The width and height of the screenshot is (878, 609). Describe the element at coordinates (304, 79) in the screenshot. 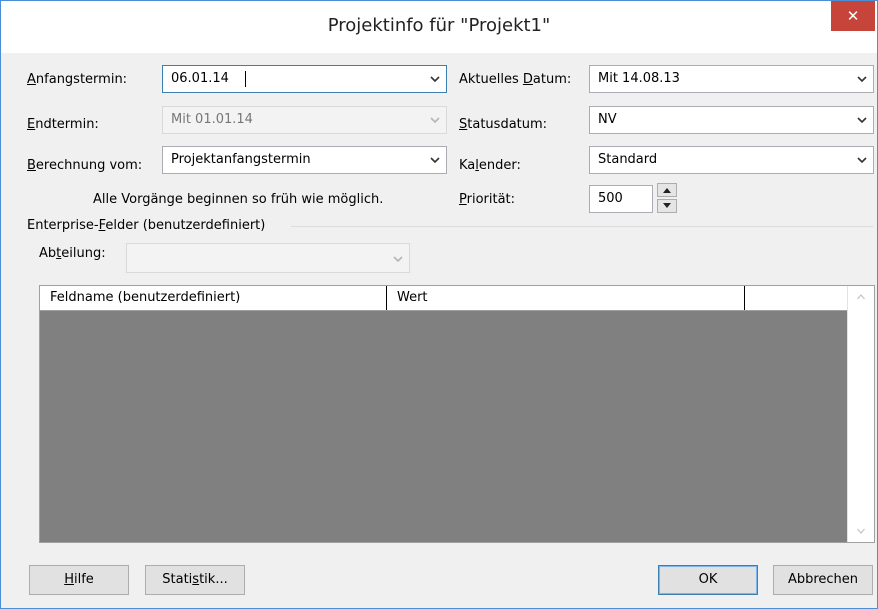

I see `start-date-combo: 06.01.14` at that location.